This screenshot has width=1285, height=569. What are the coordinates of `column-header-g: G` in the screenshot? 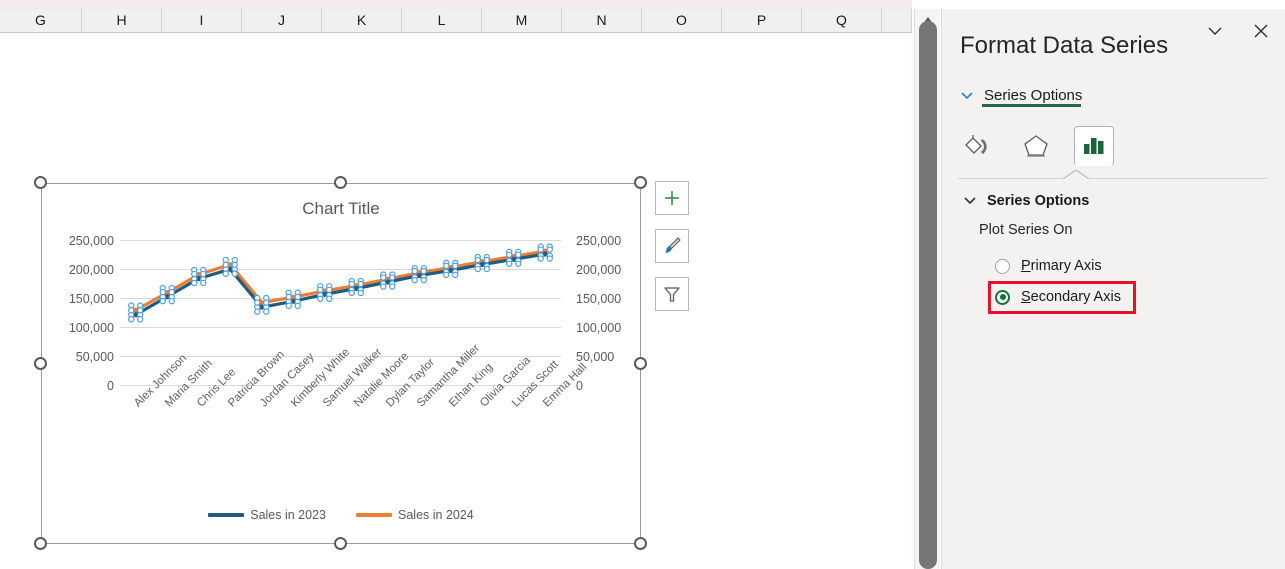 It's located at (41, 20).